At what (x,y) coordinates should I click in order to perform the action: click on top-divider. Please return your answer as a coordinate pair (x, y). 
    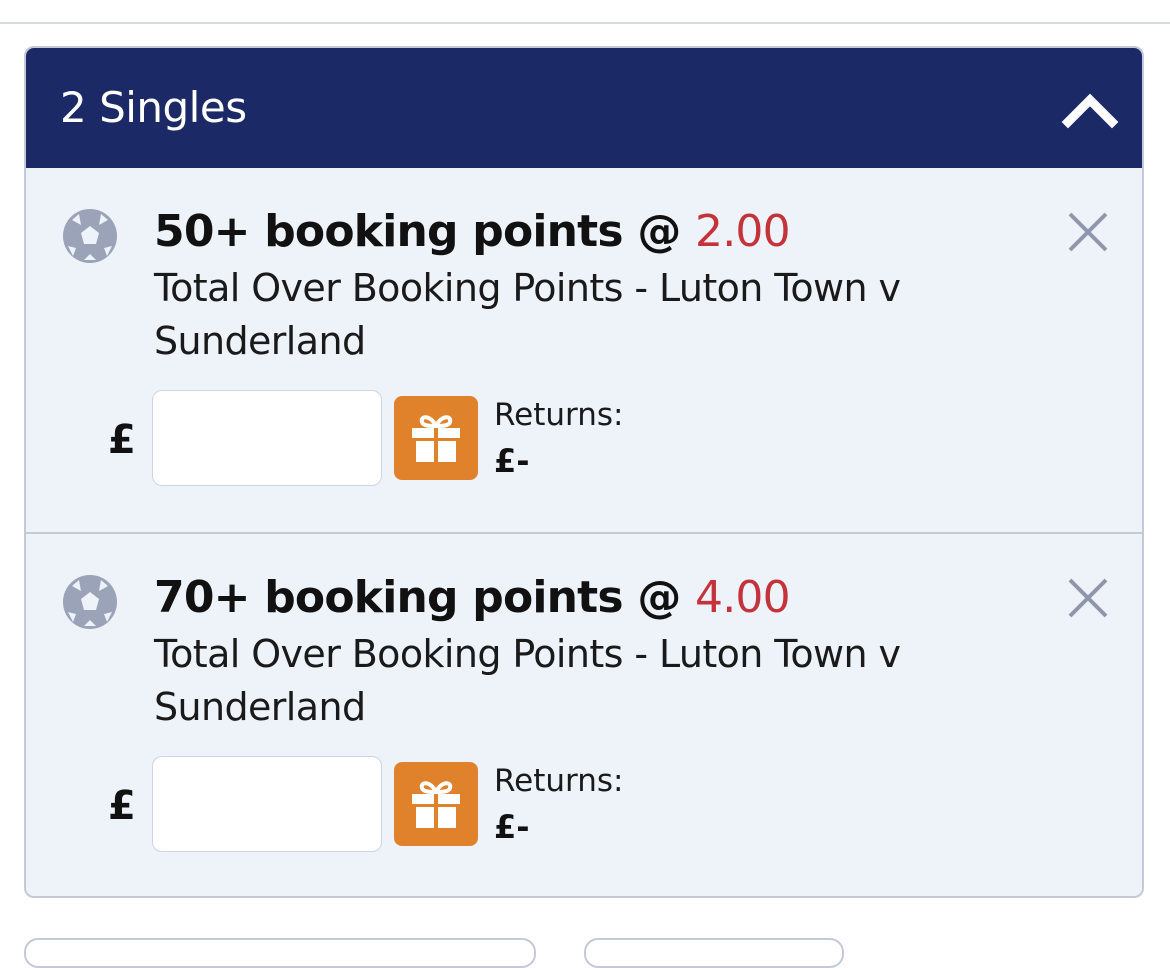
    Looking at the image, I should click on (585, 23).